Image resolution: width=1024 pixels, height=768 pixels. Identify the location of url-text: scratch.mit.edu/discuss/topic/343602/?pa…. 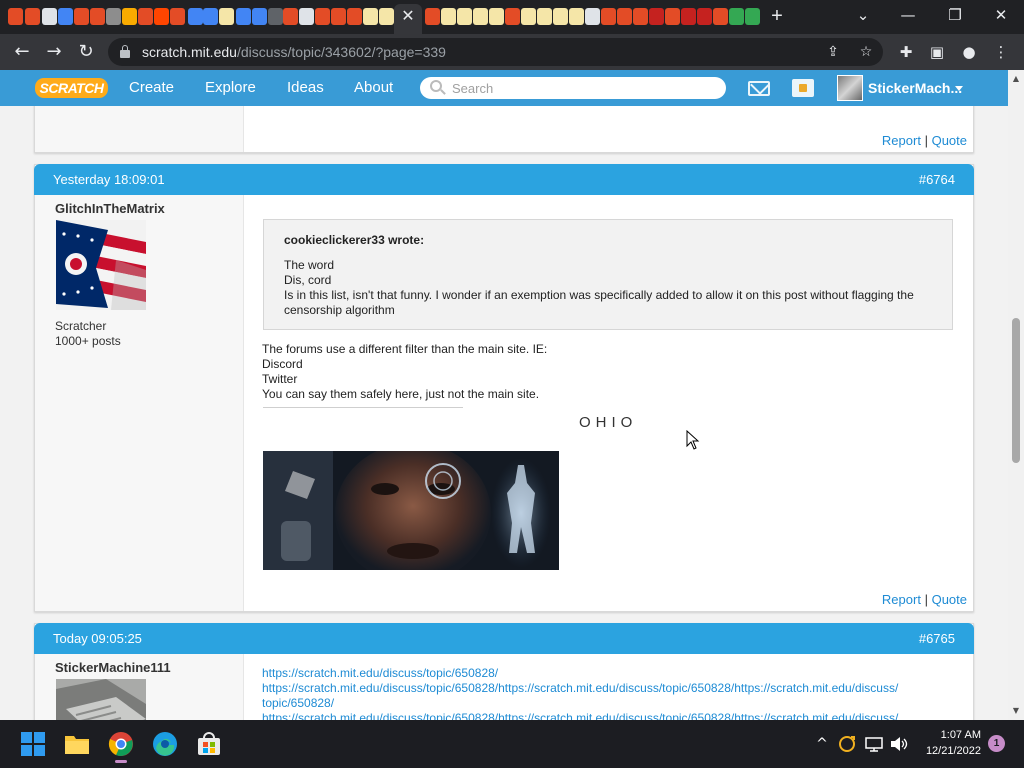
(294, 52).